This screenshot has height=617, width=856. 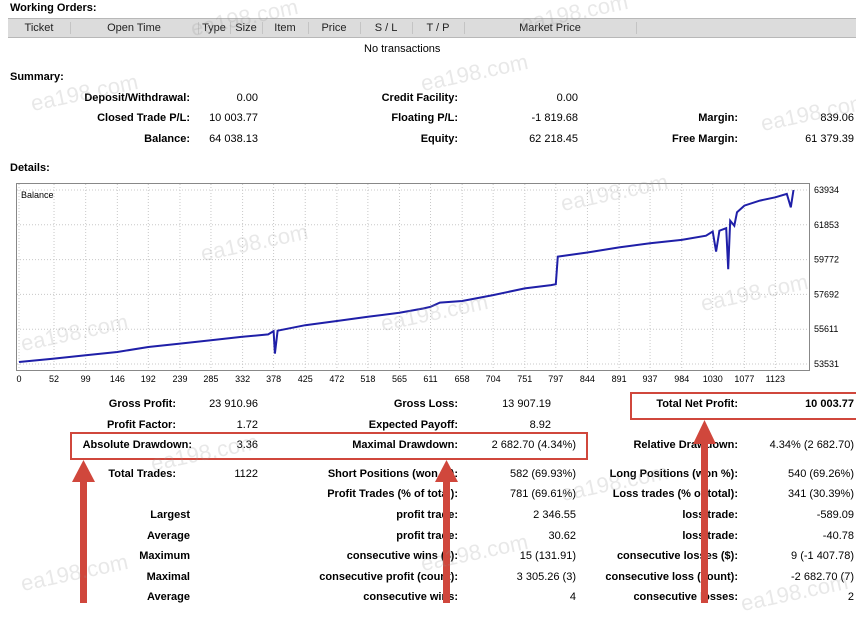 I want to click on balance-label: Balance:, so click(x=167, y=139).